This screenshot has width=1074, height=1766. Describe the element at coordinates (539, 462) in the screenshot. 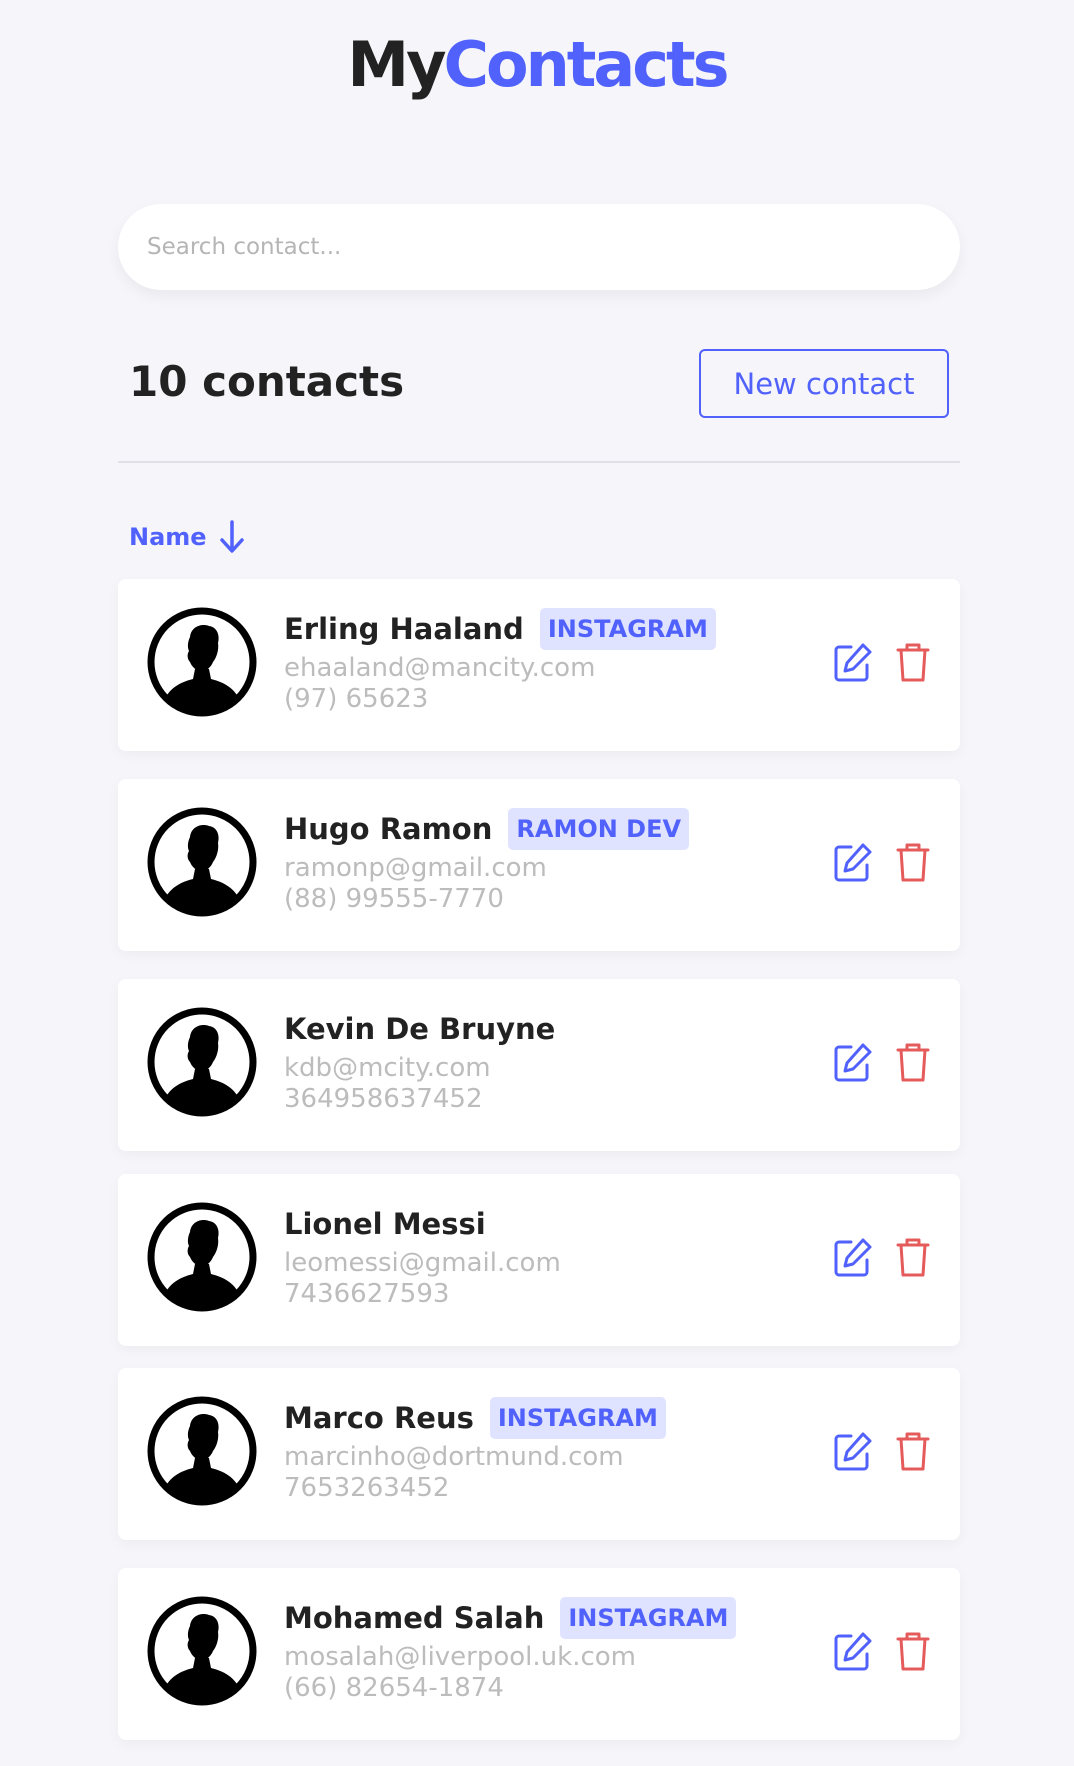

I see `header-divider` at that location.